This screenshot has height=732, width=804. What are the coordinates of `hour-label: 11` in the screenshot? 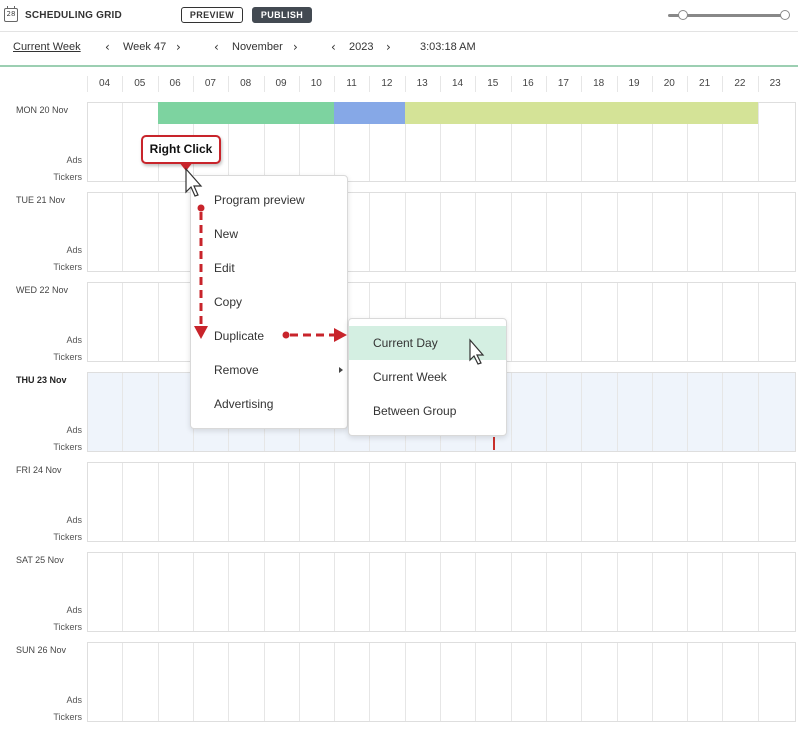 It's located at (351, 83).